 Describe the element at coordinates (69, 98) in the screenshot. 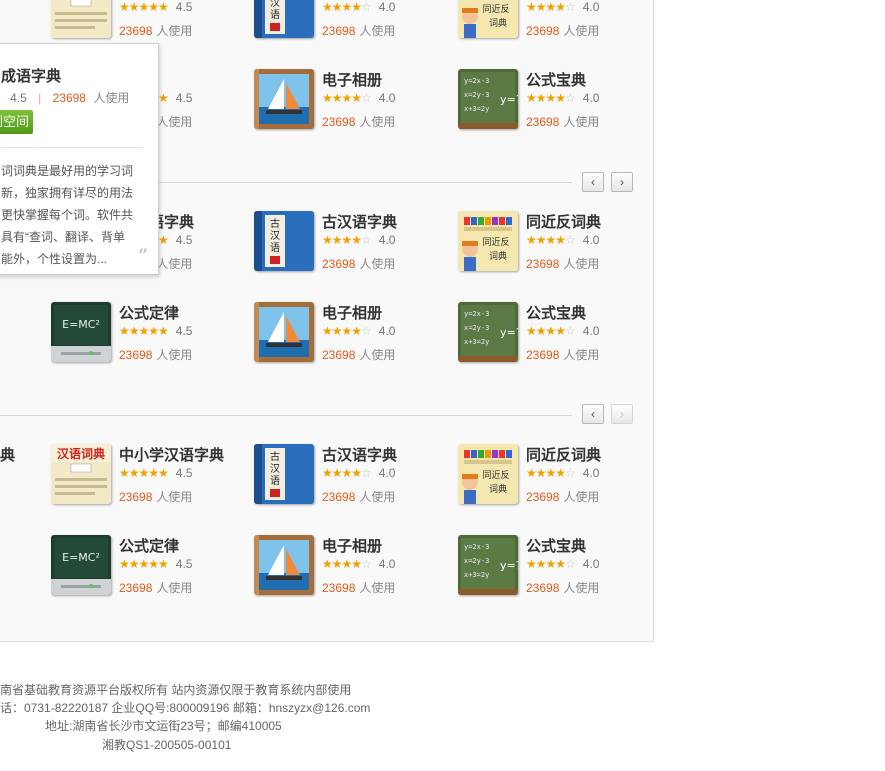

I see `popup-usage-count: 23698` at that location.